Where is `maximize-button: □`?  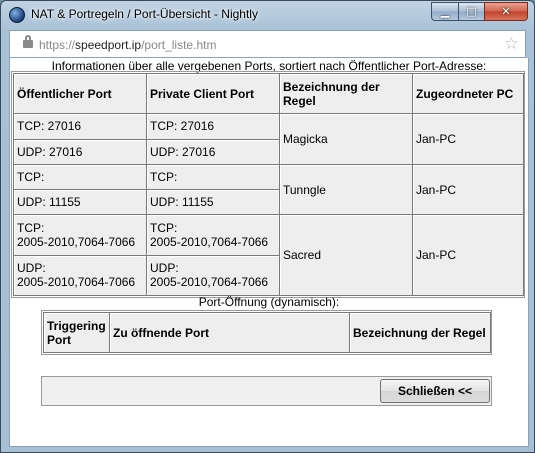 maximize-button: □ is located at coordinates (471, 11).